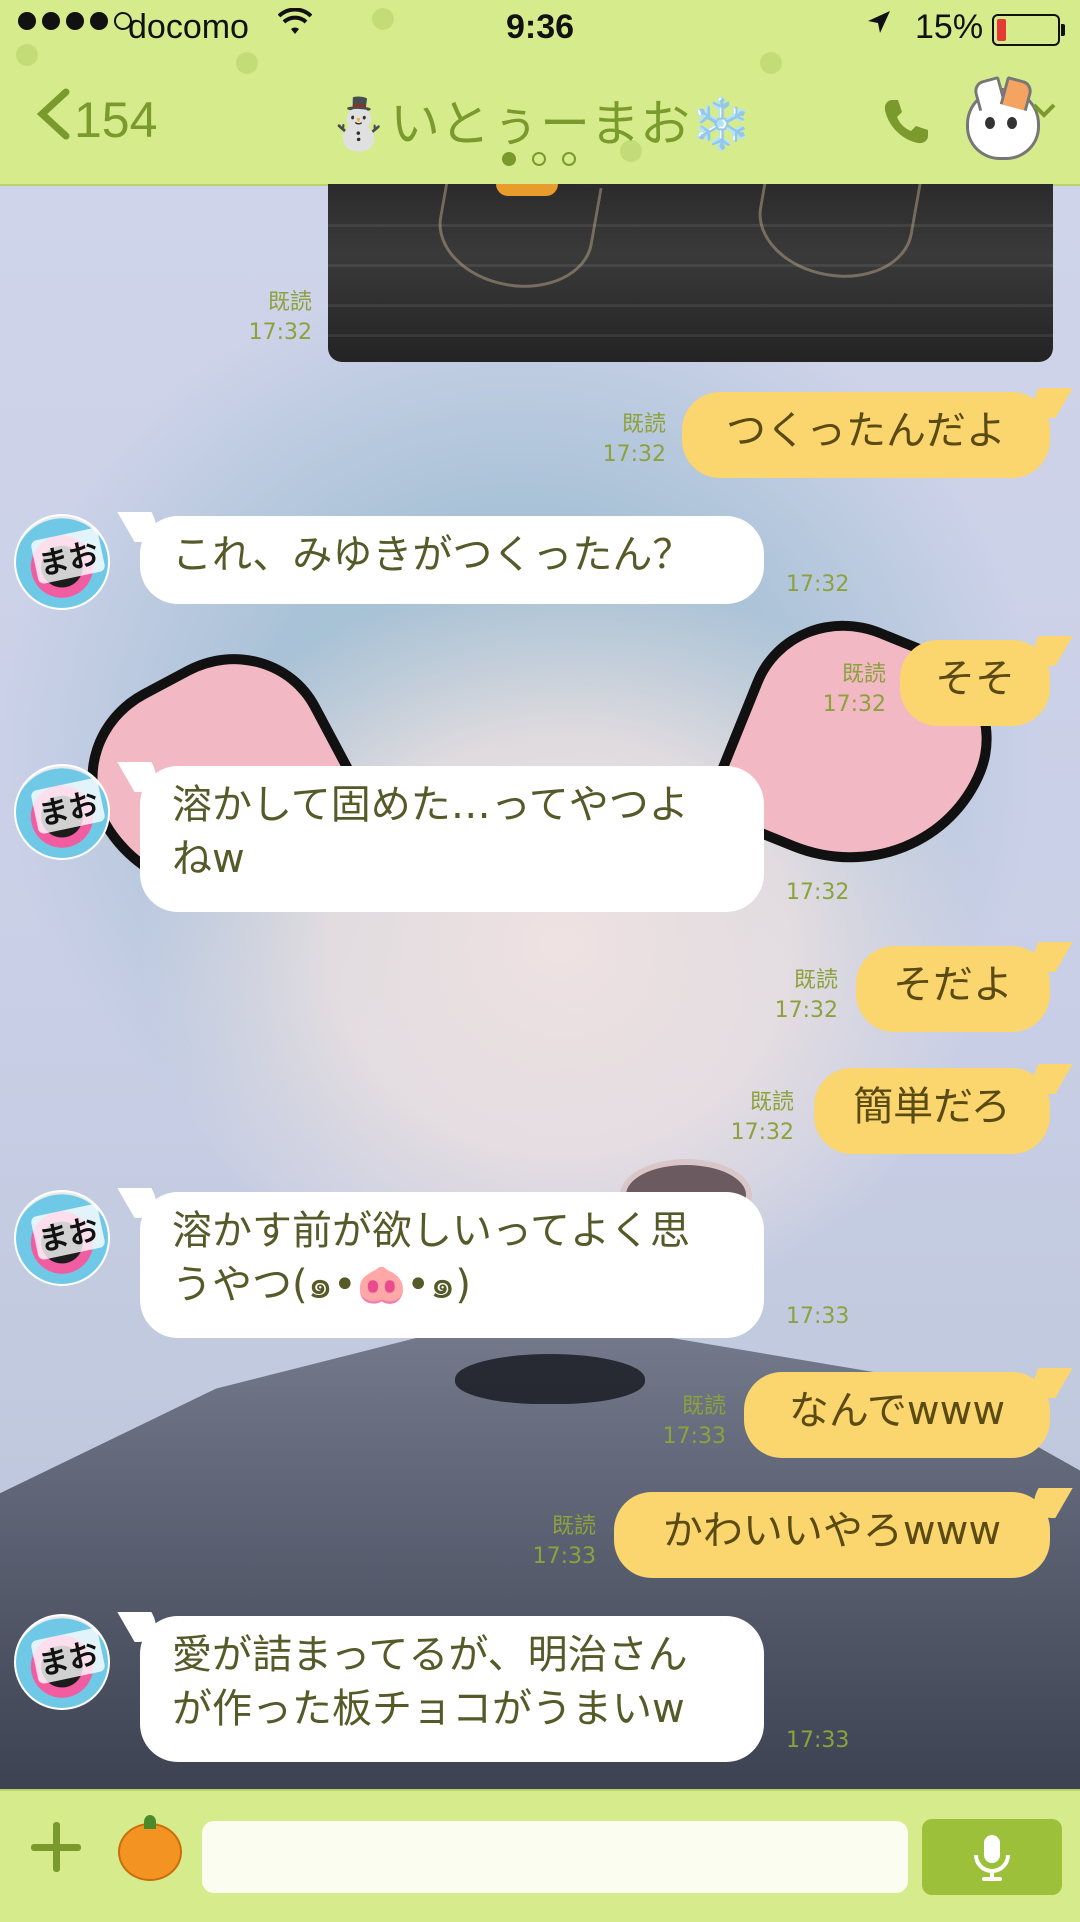 The height and width of the screenshot is (1922, 1080). What do you see at coordinates (540, 93) in the screenshot?
I see `header-bar: docomo 9:36 15% 154 ⛄いとぅーまお❄️` at bounding box center [540, 93].